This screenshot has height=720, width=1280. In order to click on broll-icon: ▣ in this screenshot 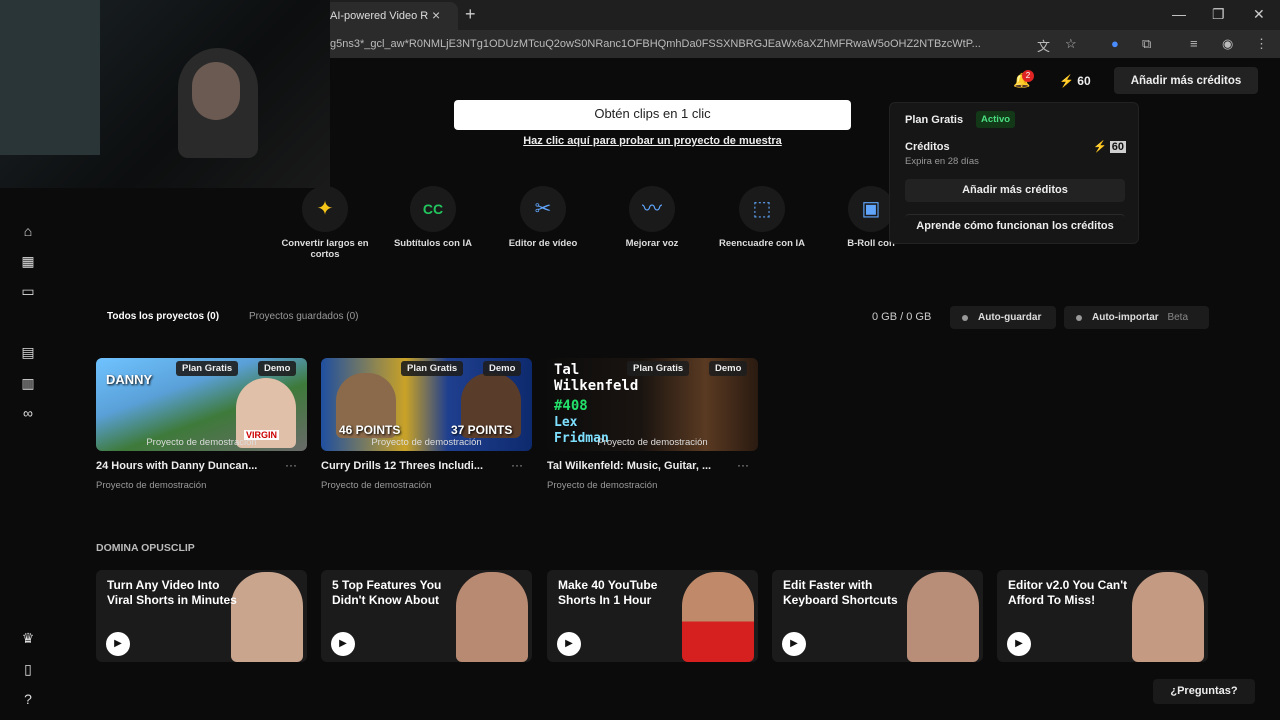, I will do `click(871, 209)`.